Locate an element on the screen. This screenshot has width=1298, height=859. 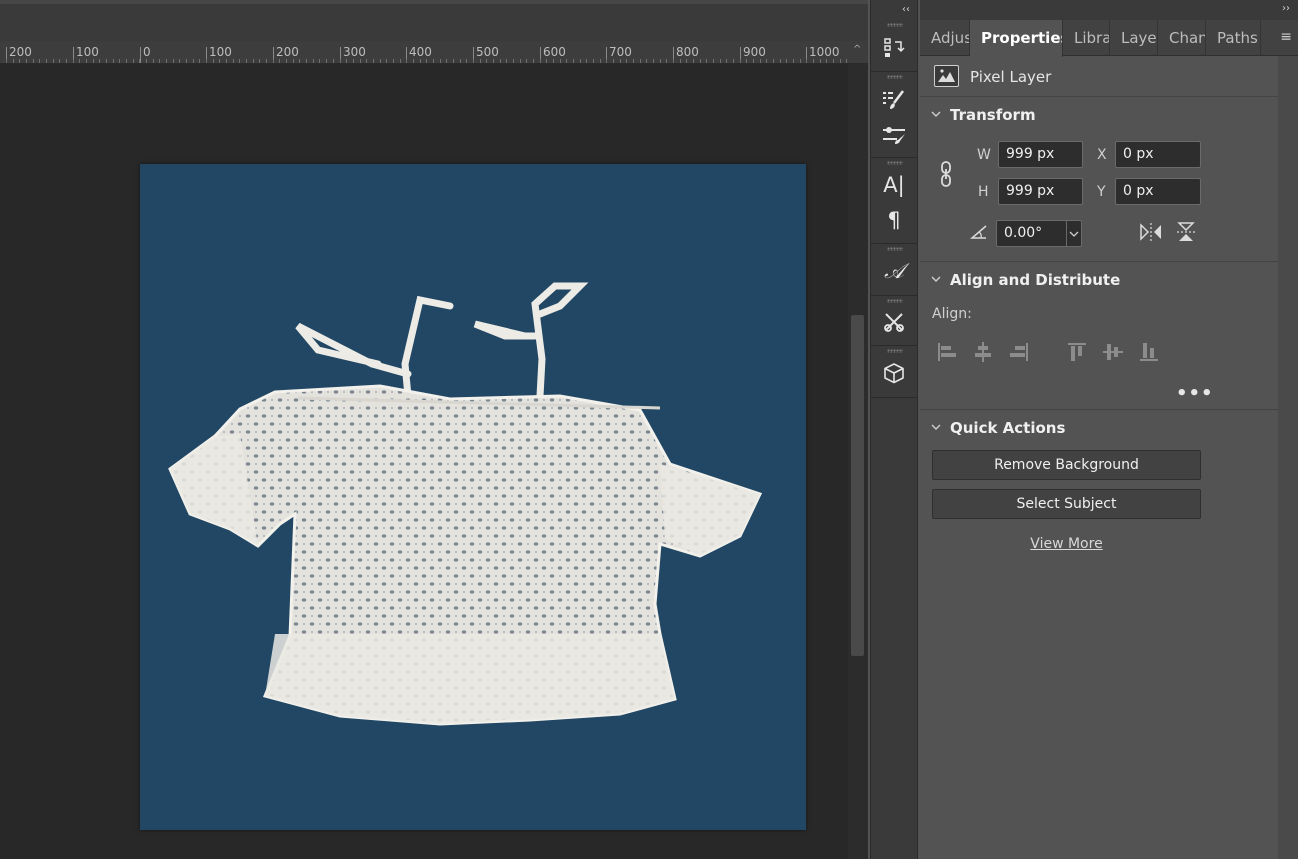
history-icon is located at coordinates (894, 47).